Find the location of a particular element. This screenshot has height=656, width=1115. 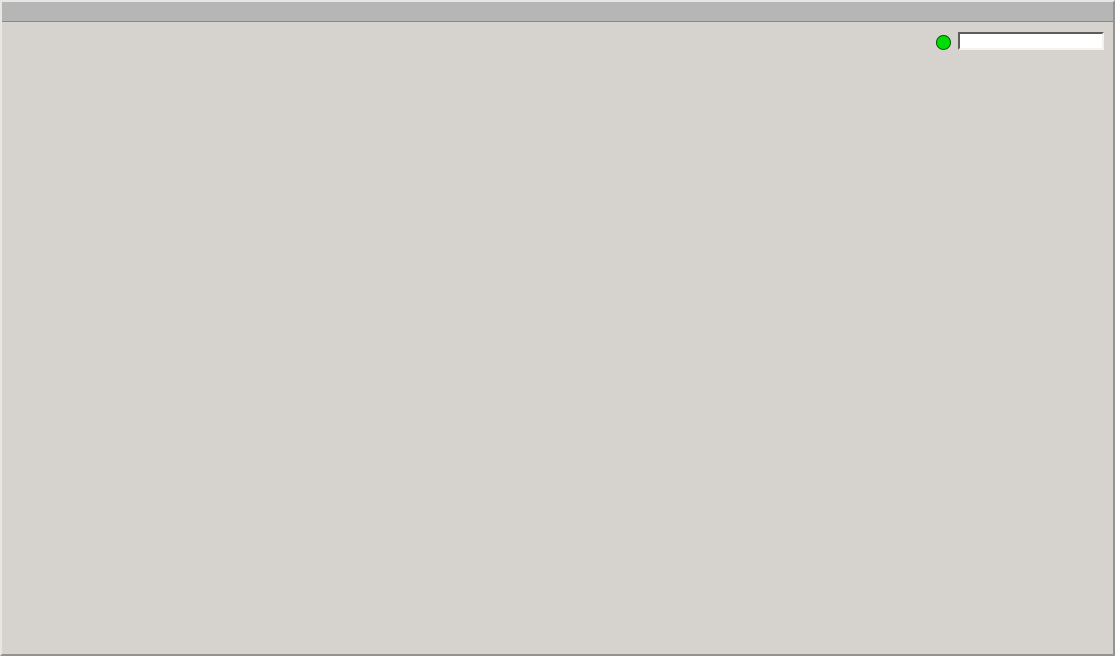

window-titlebar is located at coordinates (557, 12).